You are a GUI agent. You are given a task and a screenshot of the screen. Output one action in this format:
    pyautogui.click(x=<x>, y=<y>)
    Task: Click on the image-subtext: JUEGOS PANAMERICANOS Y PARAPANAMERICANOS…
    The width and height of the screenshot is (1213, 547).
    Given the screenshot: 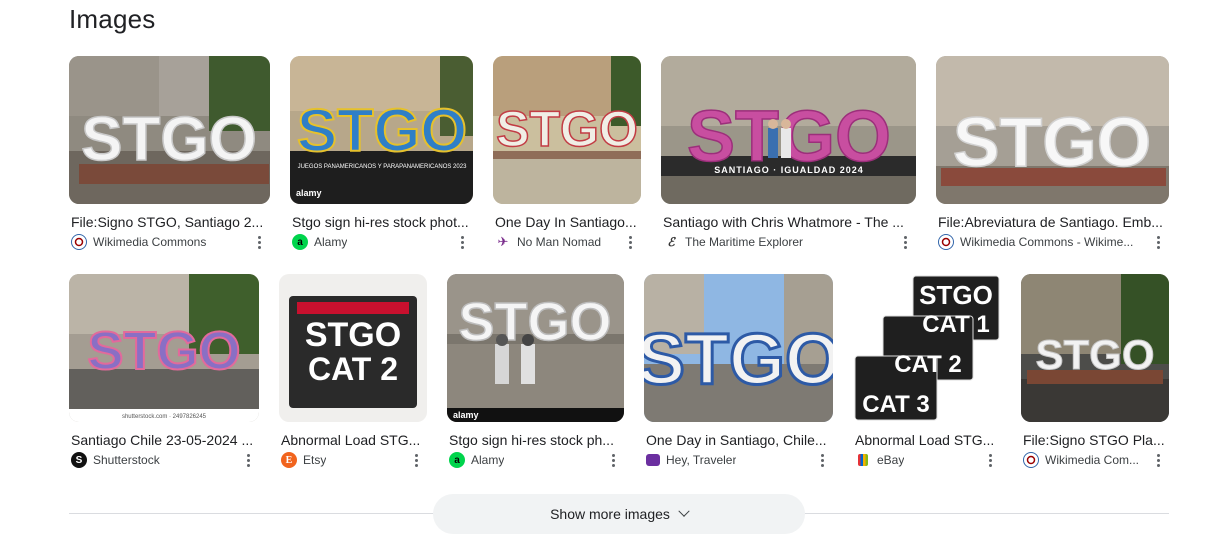 What is the action you would take?
    pyautogui.click(x=382, y=167)
    